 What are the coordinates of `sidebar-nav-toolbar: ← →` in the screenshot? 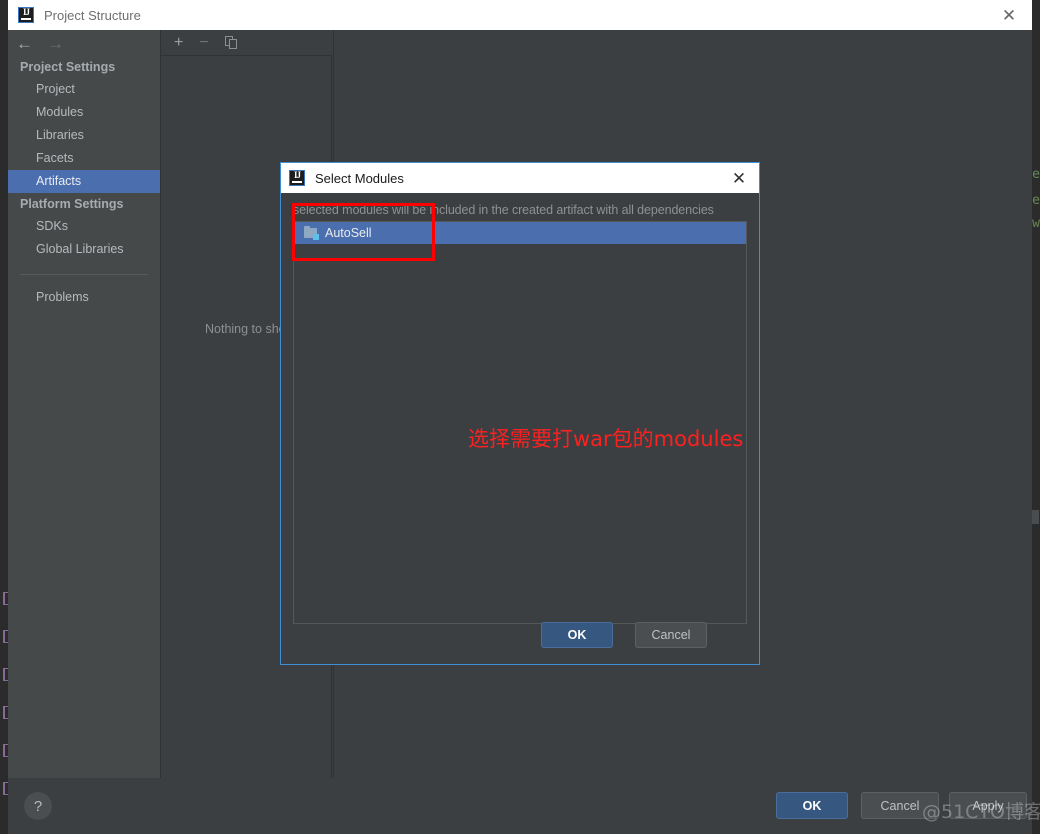 It's located at (84, 43).